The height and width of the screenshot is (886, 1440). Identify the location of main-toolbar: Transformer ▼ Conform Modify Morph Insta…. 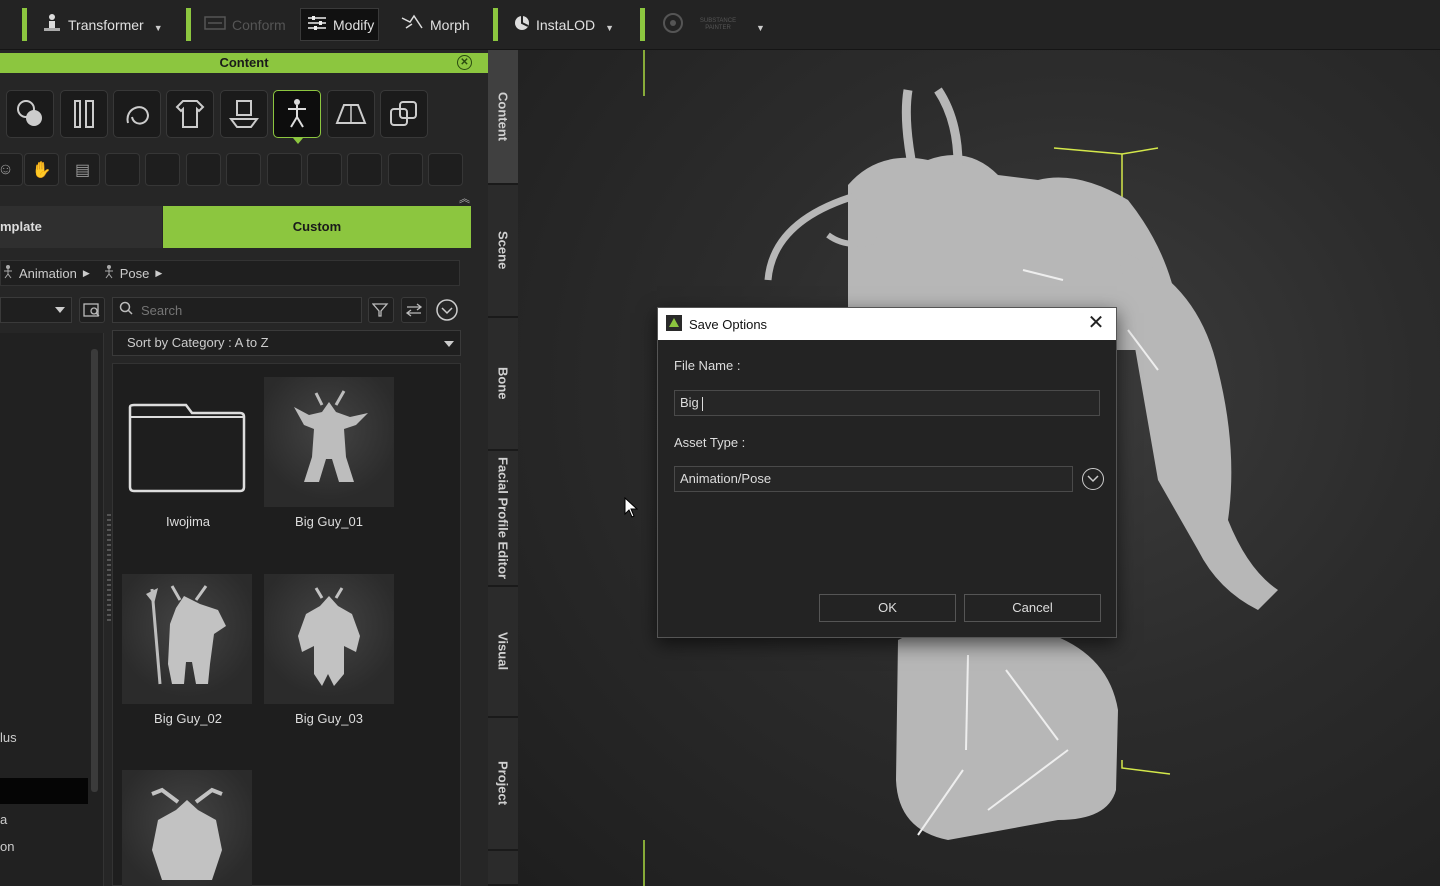
(720, 25).